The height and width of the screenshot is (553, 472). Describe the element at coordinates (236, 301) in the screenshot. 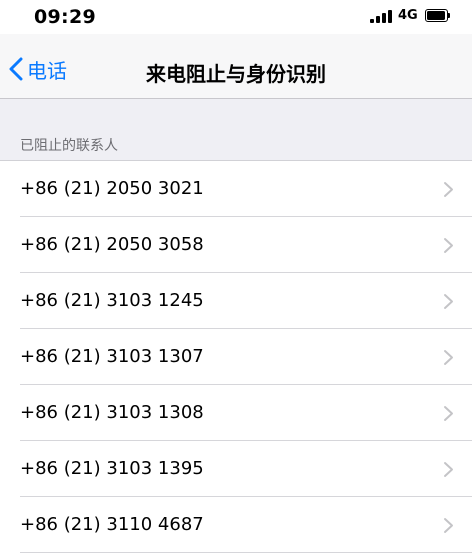

I see `list-item: +86 (21) 3103 1245` at that location.